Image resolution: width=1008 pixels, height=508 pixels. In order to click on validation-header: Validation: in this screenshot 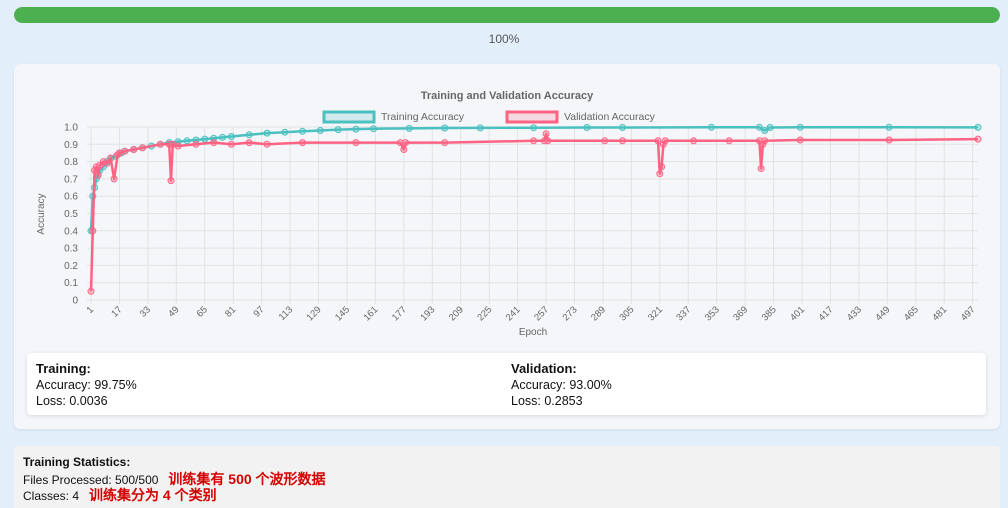, I will do `click(544, 368)`.